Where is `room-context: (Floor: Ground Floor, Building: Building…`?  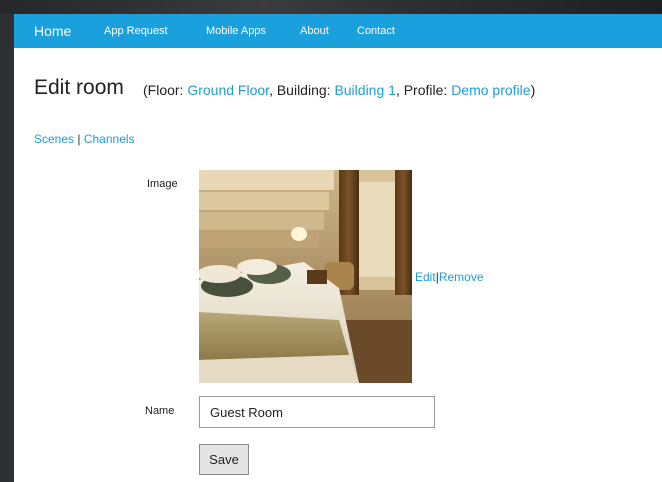
room-context: (Floor: Ground Floor, Building: Building… is located at coordinates (339, 90).